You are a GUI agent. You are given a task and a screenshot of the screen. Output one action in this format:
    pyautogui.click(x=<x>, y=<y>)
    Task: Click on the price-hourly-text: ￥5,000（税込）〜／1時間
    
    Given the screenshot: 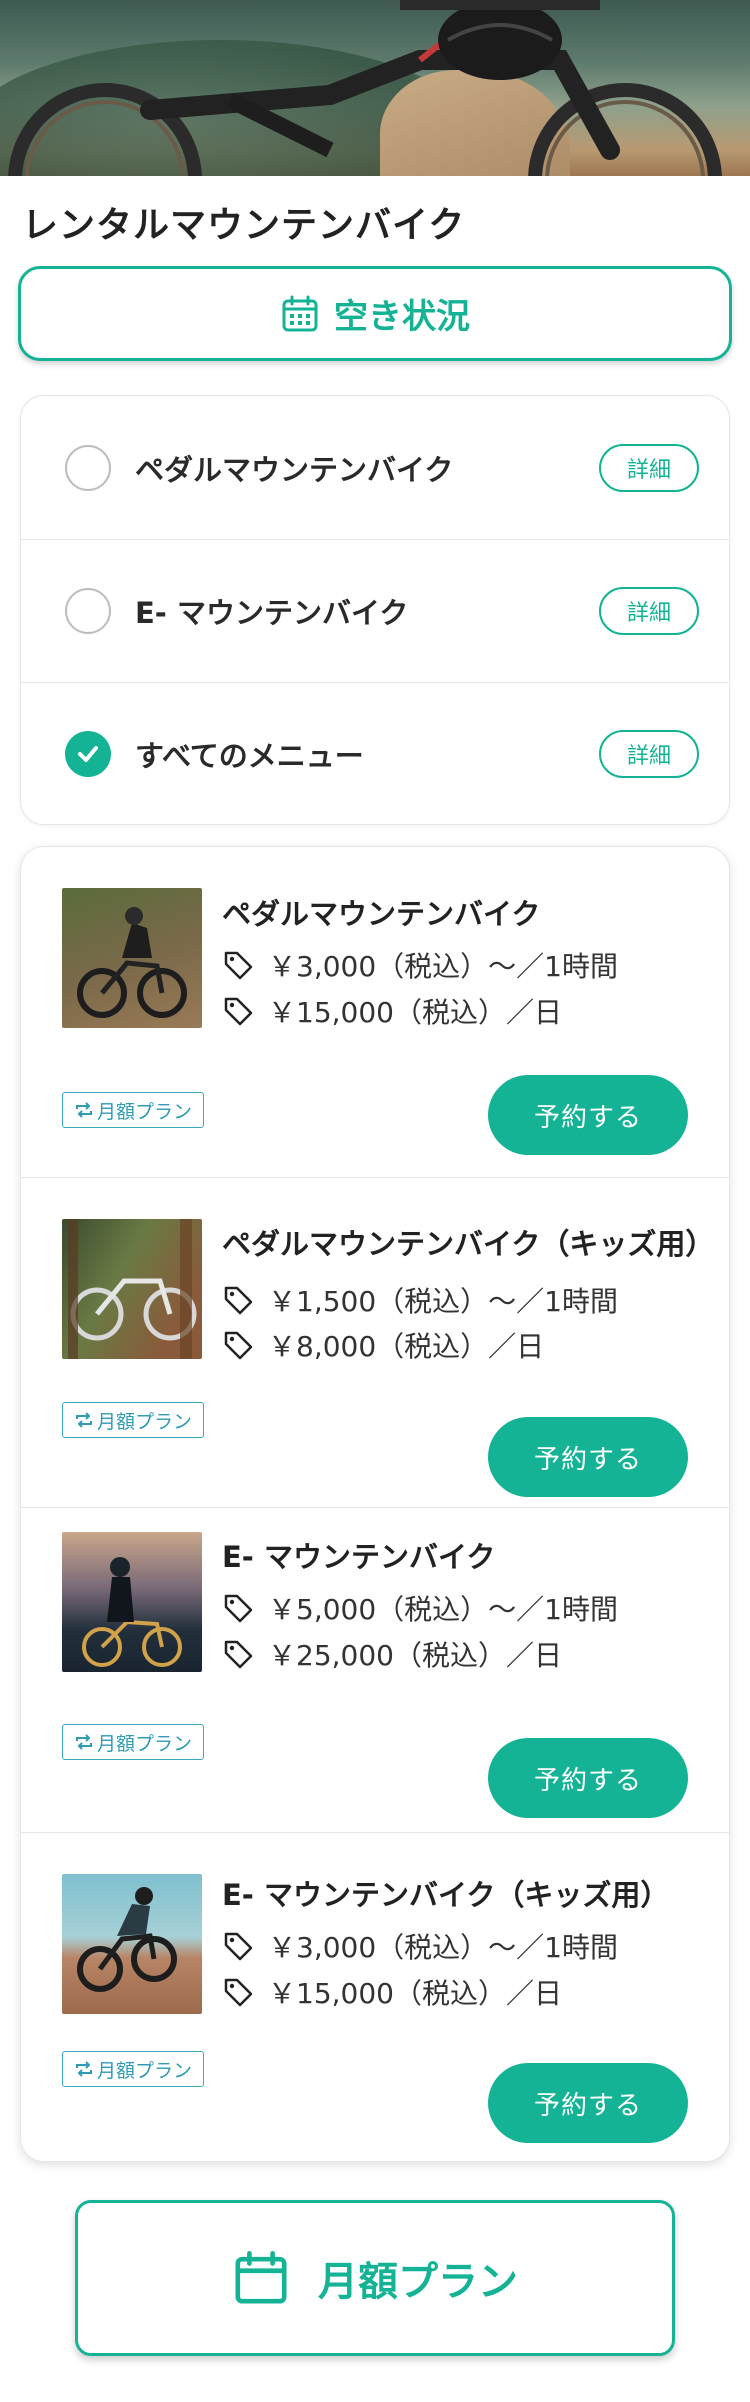 What is the action you would take?
    pyautogui.click(x=443, y=1609)
    